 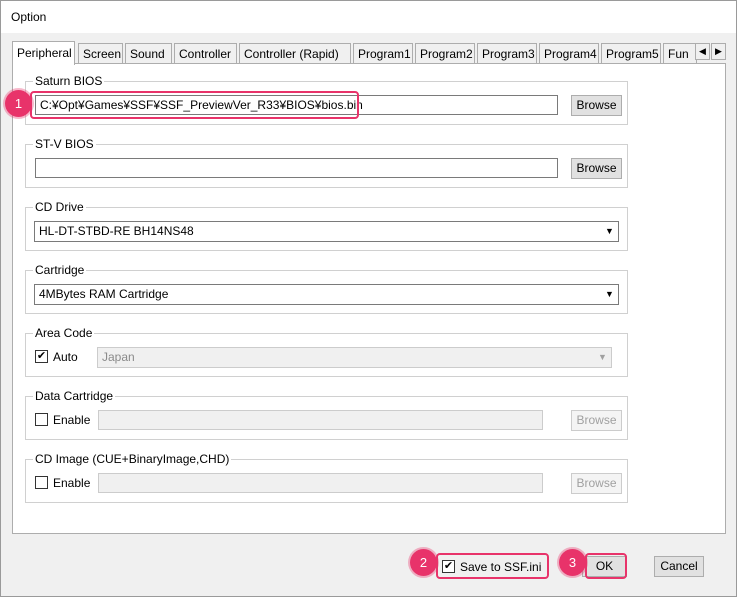 I want to click on tab-label: Program4, so click(x=570, y=54).